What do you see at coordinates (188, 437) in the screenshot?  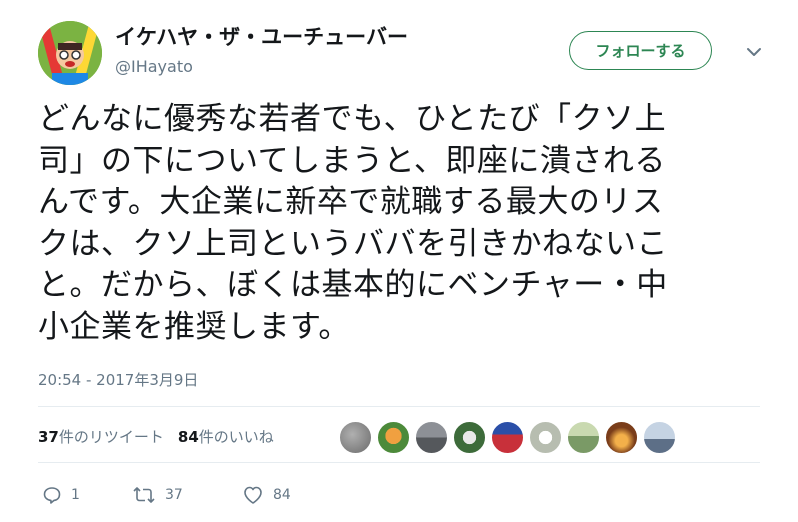 I see `likes-count: 84` at bounding box center [188, 437].